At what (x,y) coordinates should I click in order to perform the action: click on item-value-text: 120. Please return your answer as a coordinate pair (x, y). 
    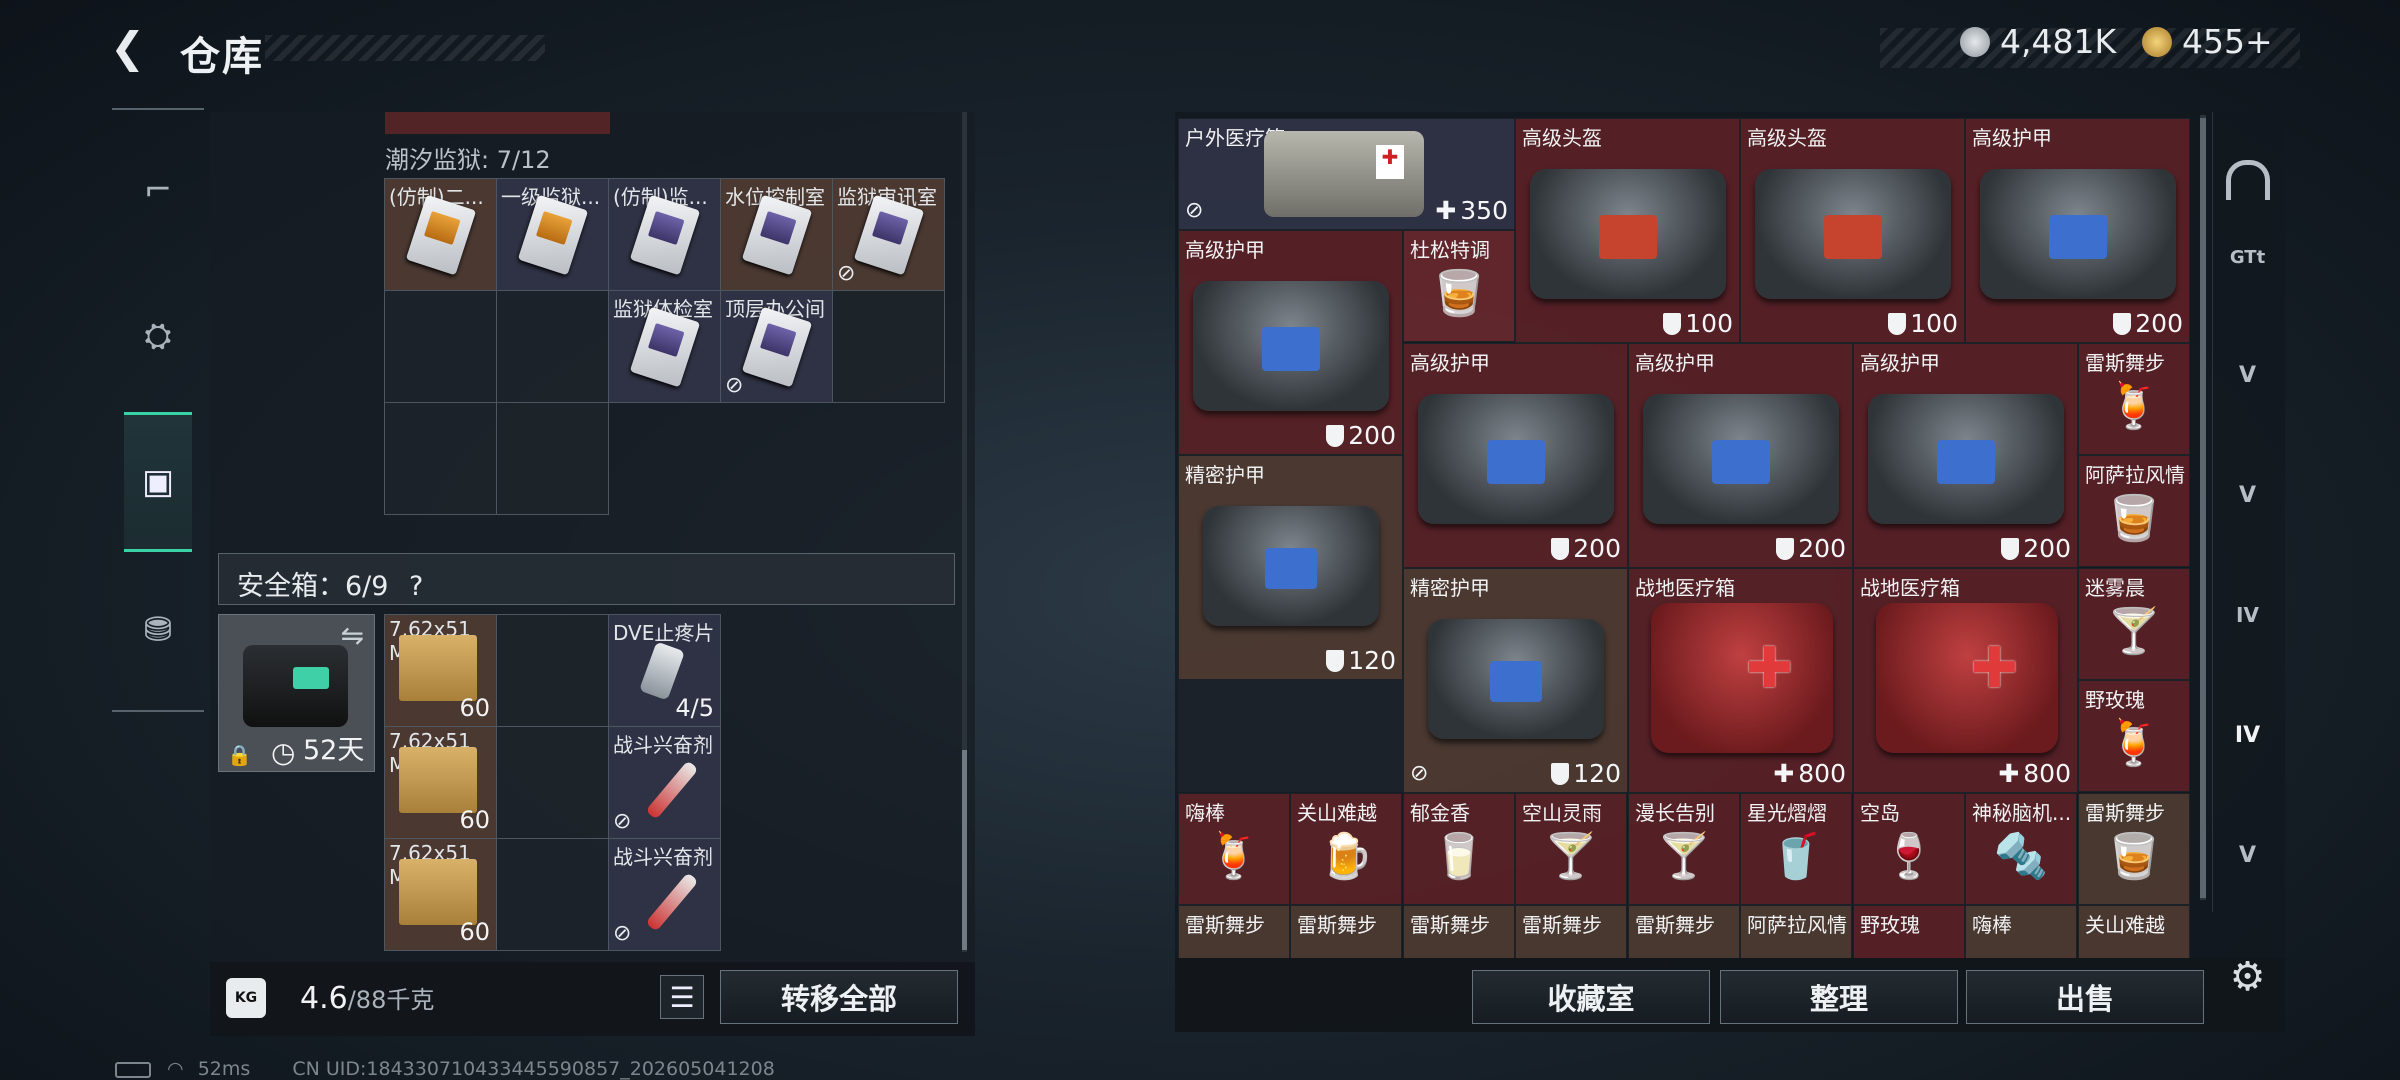
    Looking at the image, I should click on (1597, 773).